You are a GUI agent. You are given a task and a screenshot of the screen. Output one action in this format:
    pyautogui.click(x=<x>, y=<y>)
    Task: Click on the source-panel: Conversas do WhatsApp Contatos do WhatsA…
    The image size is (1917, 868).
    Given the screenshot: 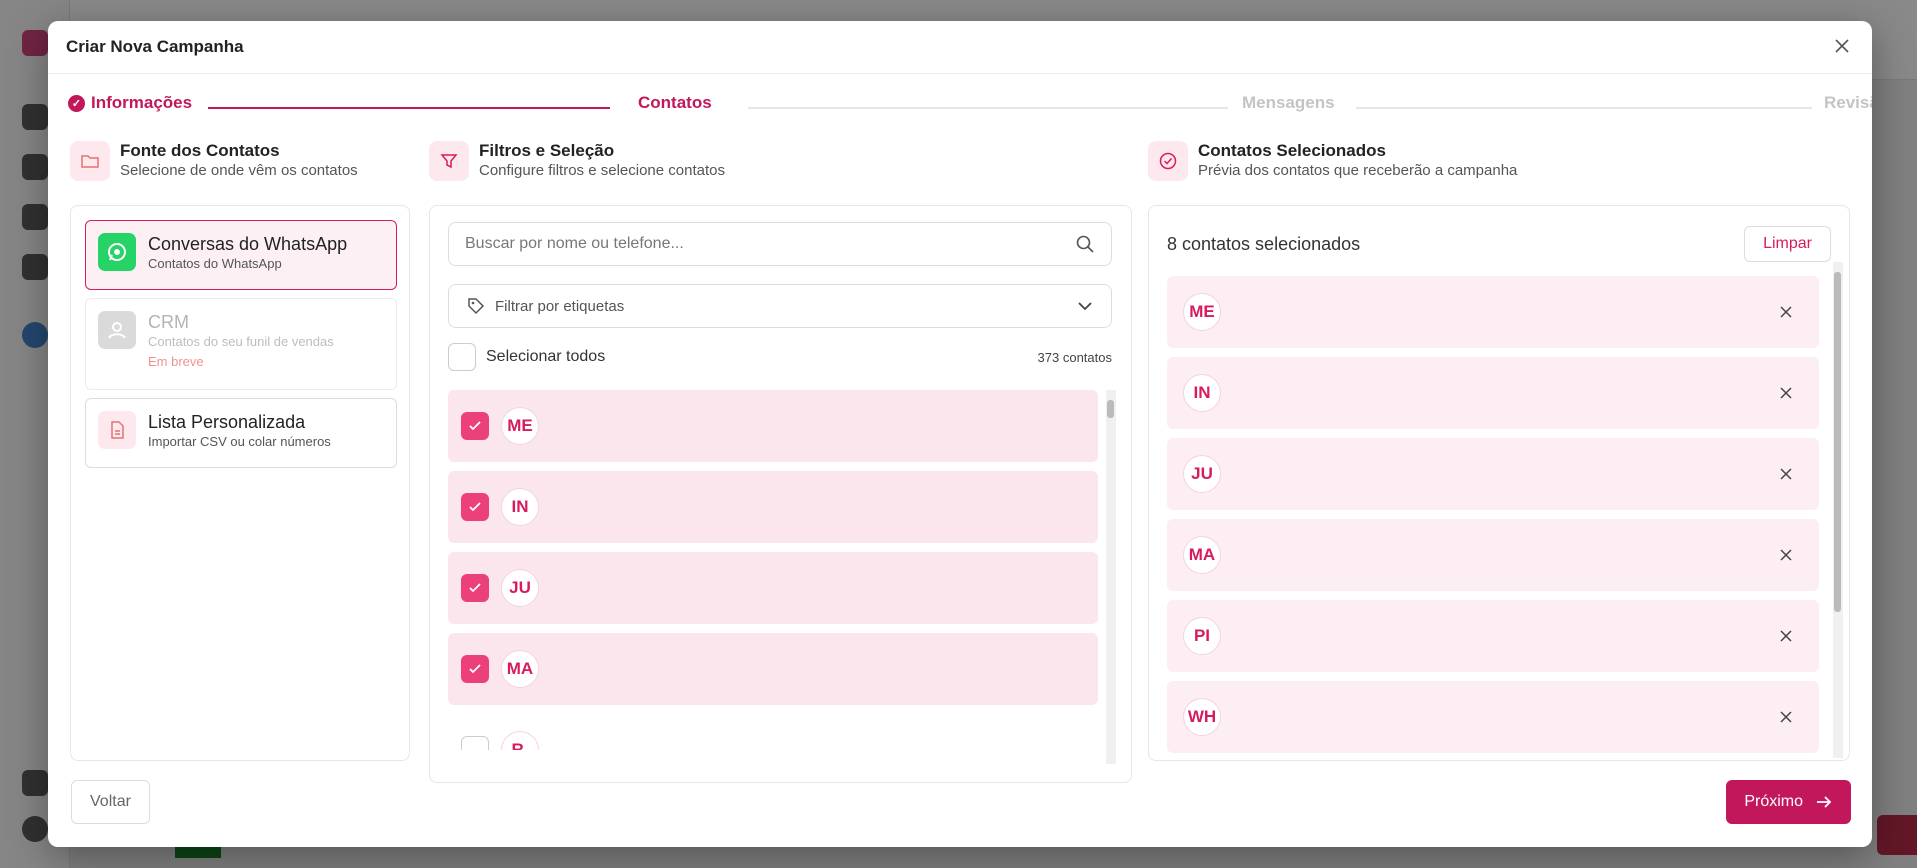 What is the action you would take?
    pyautogui.click(x=240, y=483)
    